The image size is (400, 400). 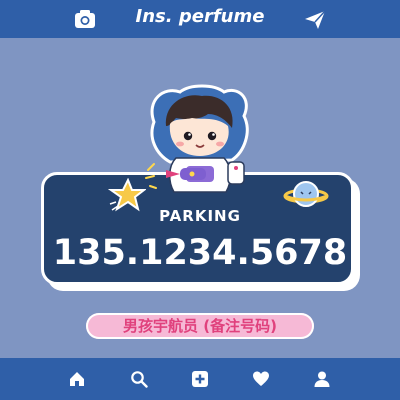 I want to click on phone-number: 135.1234.5678, so click(x=200, y=253).